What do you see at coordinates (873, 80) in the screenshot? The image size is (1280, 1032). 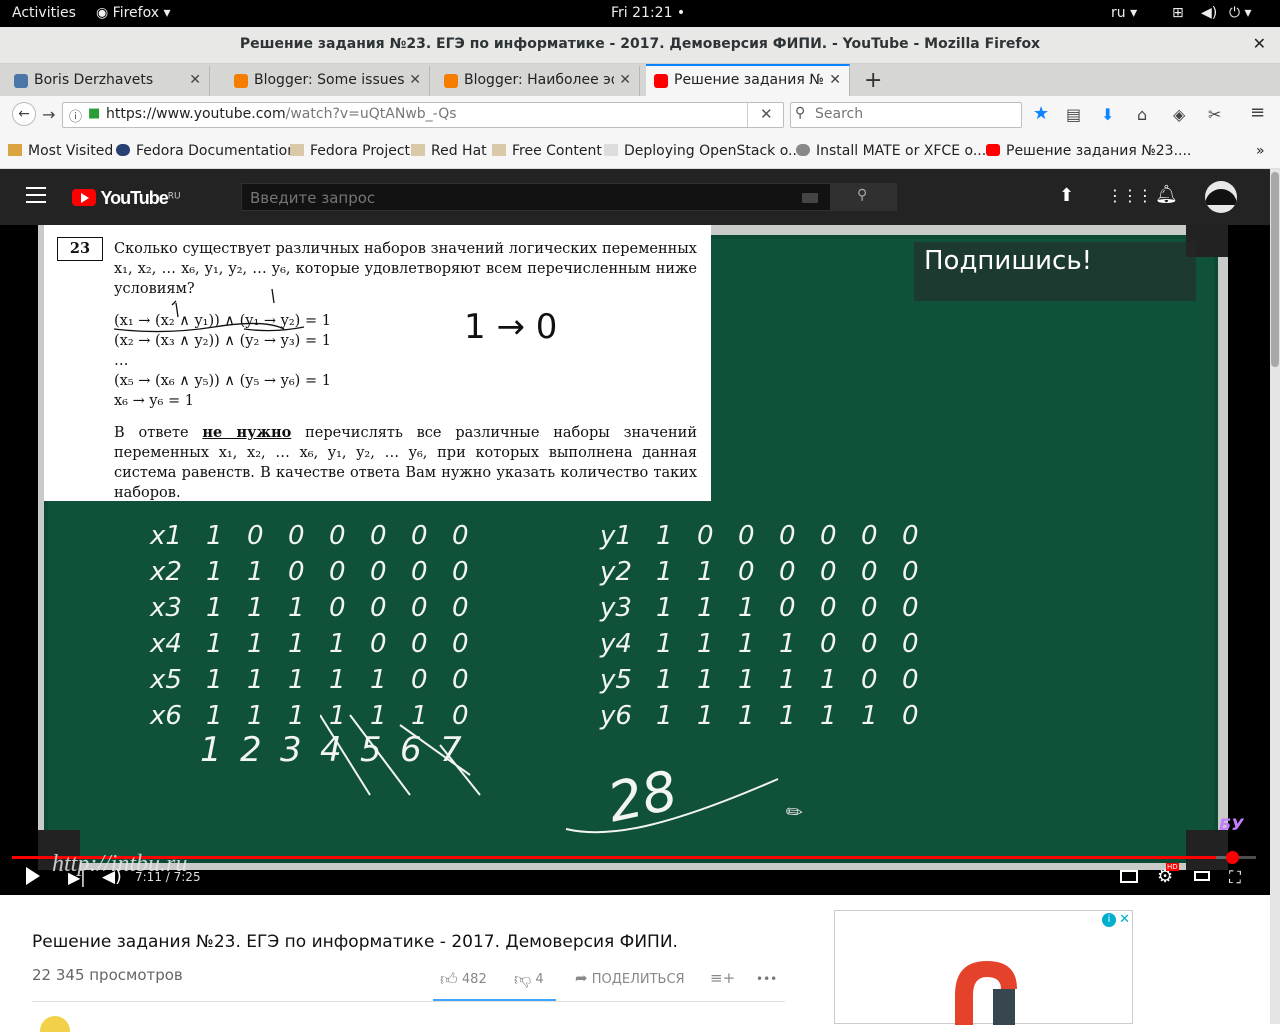 I see `new-tab-icon: +` at bounding box center [873, 80].